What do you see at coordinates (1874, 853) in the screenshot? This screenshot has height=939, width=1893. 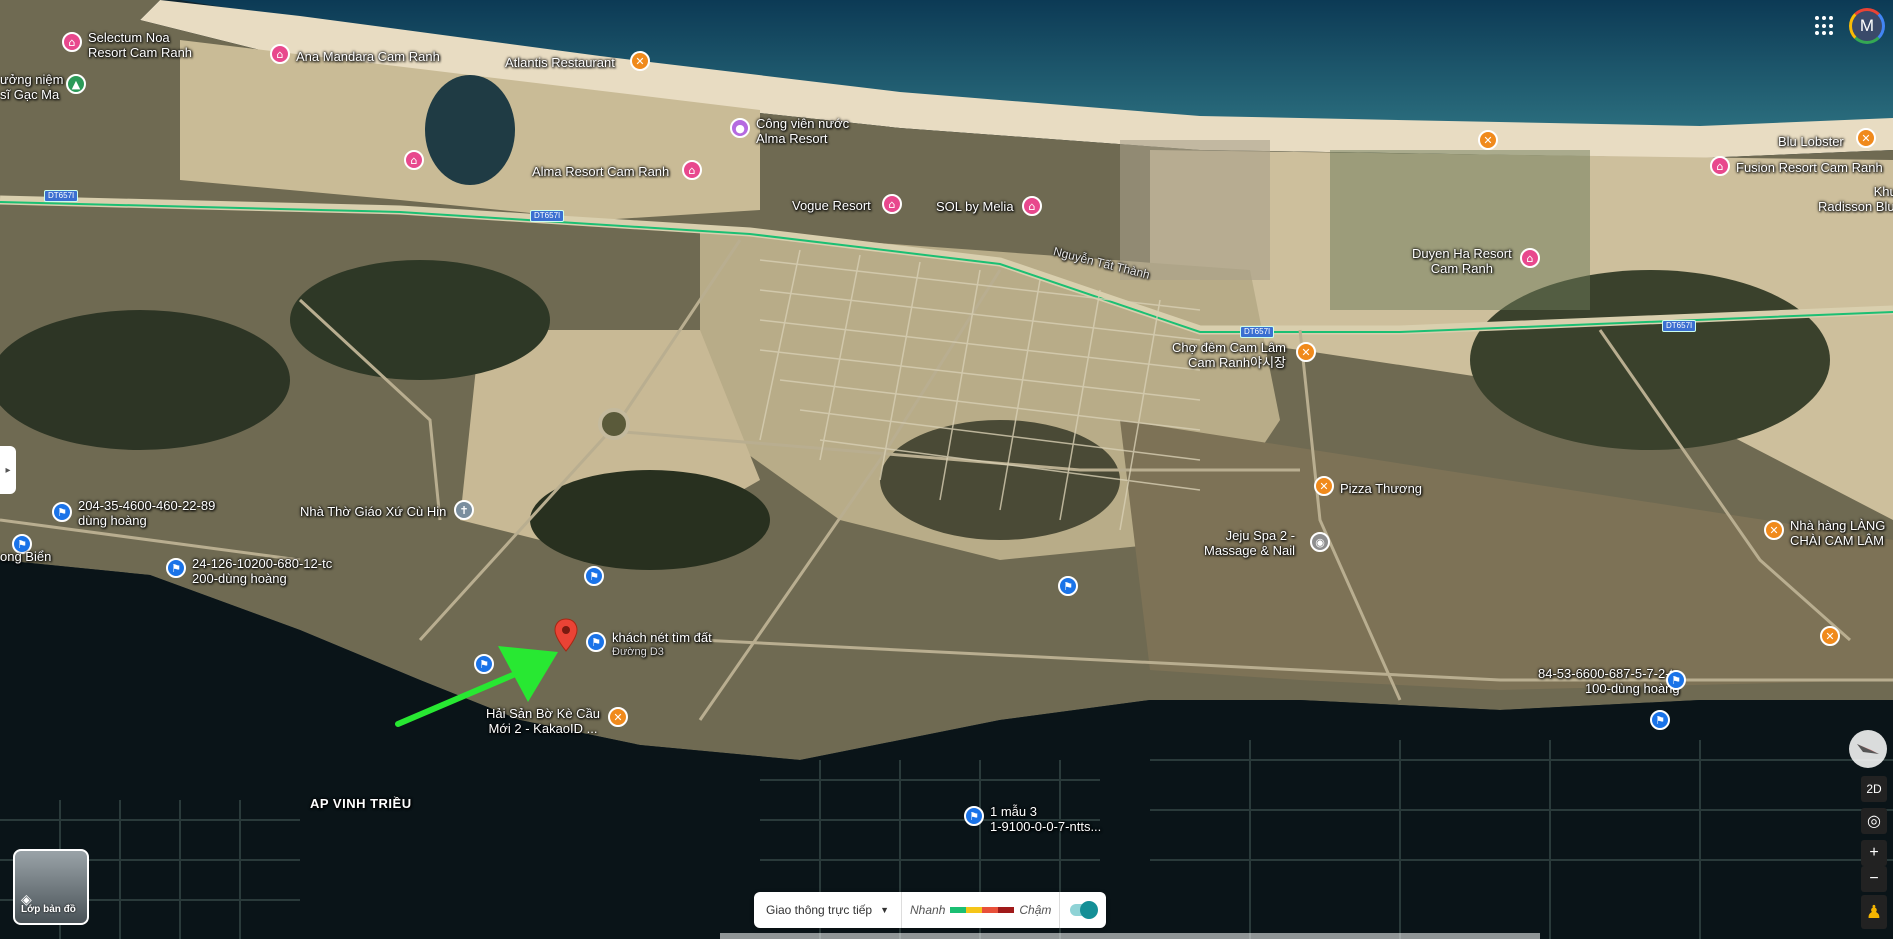 I see `zoom-in-button: +` at bounding box center [1874, 853].